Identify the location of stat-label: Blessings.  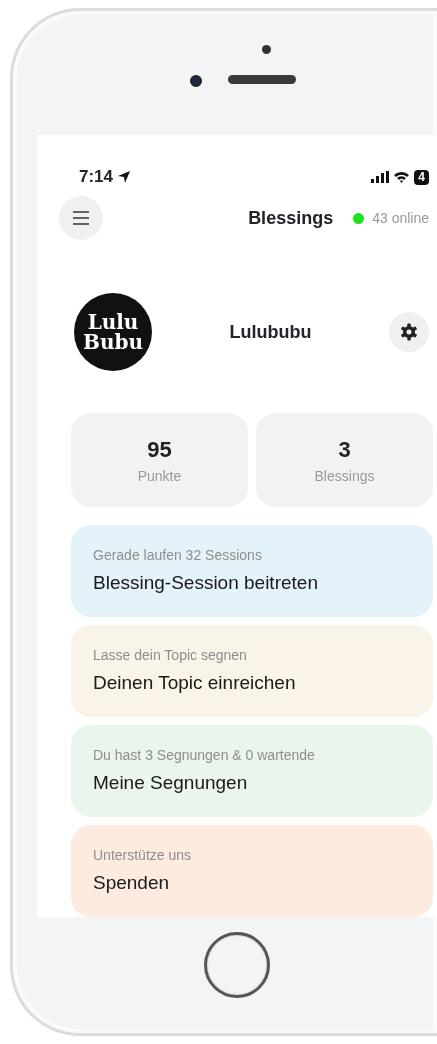
(344, 476).